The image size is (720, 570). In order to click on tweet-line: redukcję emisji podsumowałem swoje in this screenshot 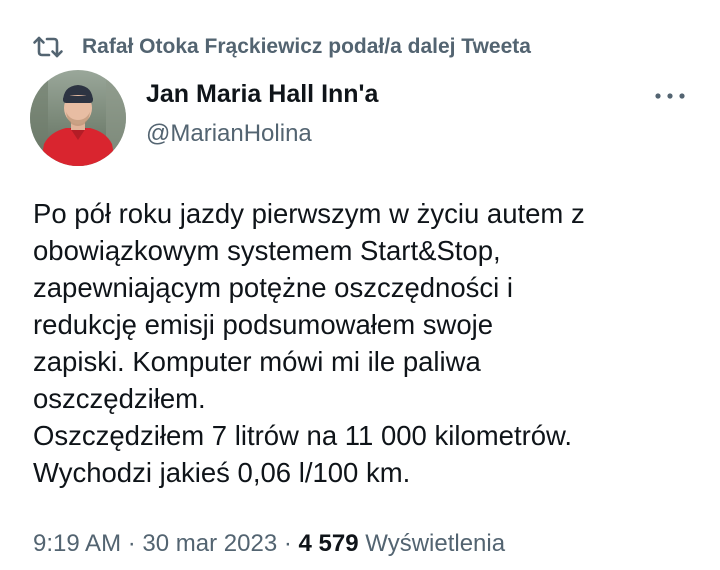, I will do `click(263, 324)`.